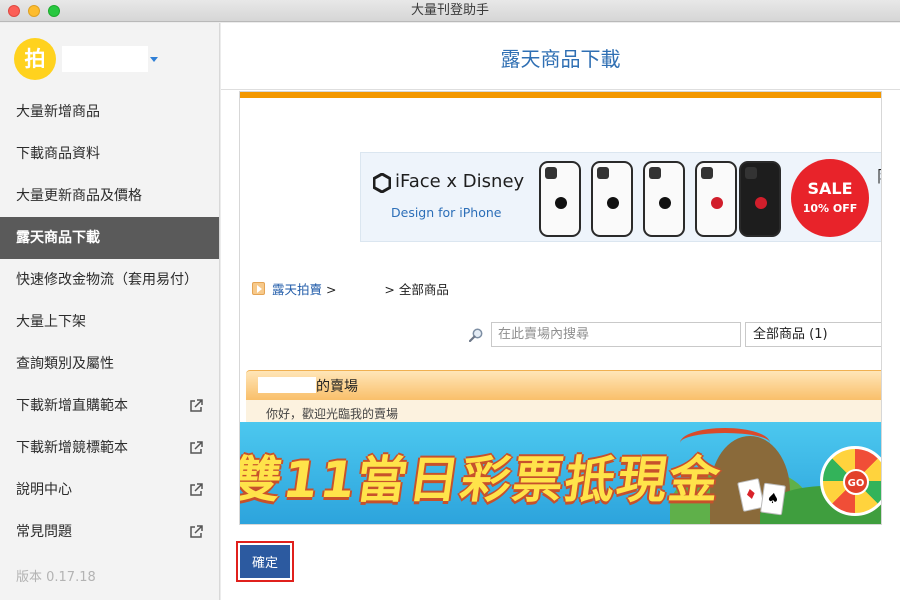 This screenshot has height=600, width=900. Describe the element at coordinates (856, 482) in the screenshot. I see `prize-wheel-go: GO` at that location.